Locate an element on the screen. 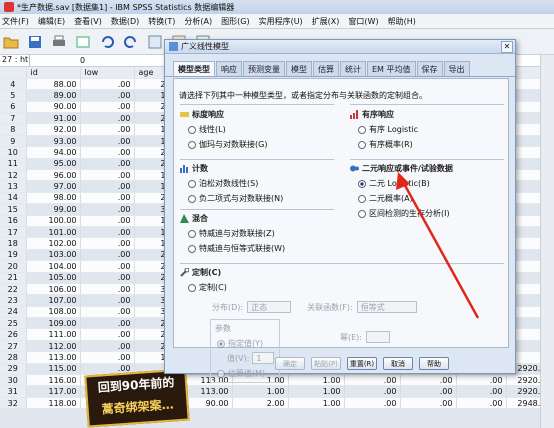 The width and height of the screenshot is (554, 428). radio-binary-probit: 二元概率(A) is located at coordinates (405, 198).